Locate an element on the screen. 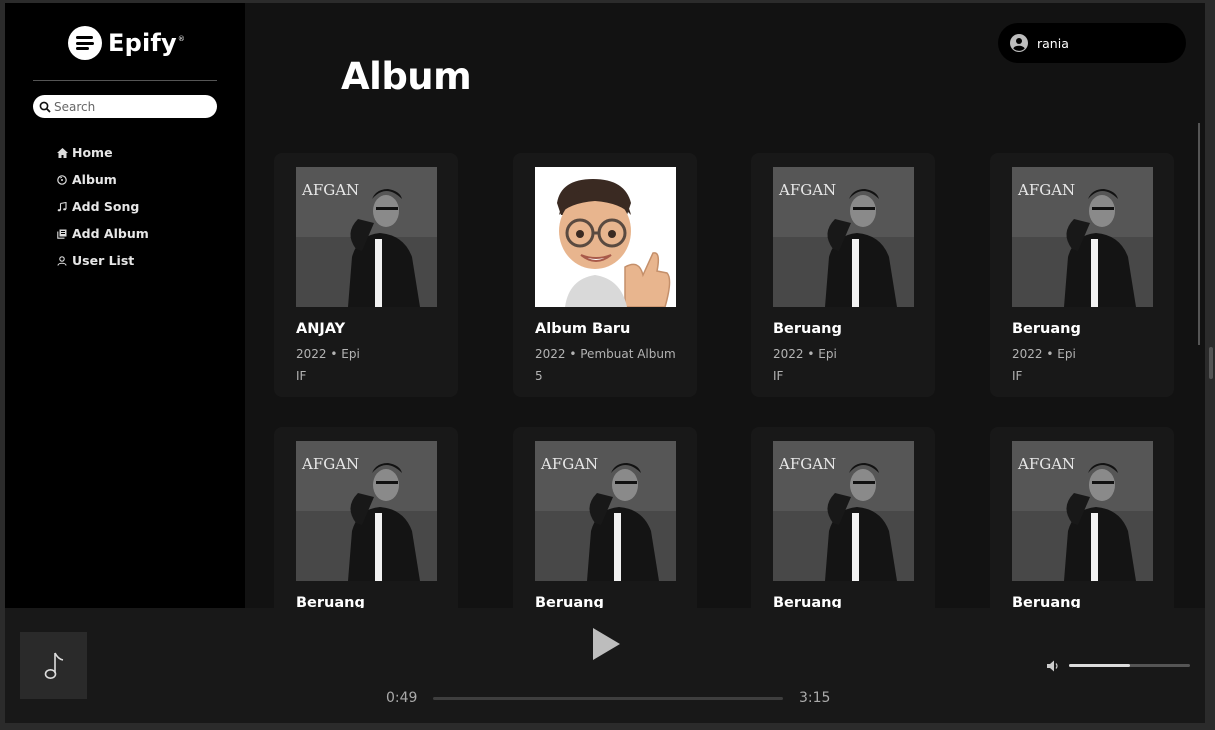  volume-slider is located at coordinates (1129, 665).